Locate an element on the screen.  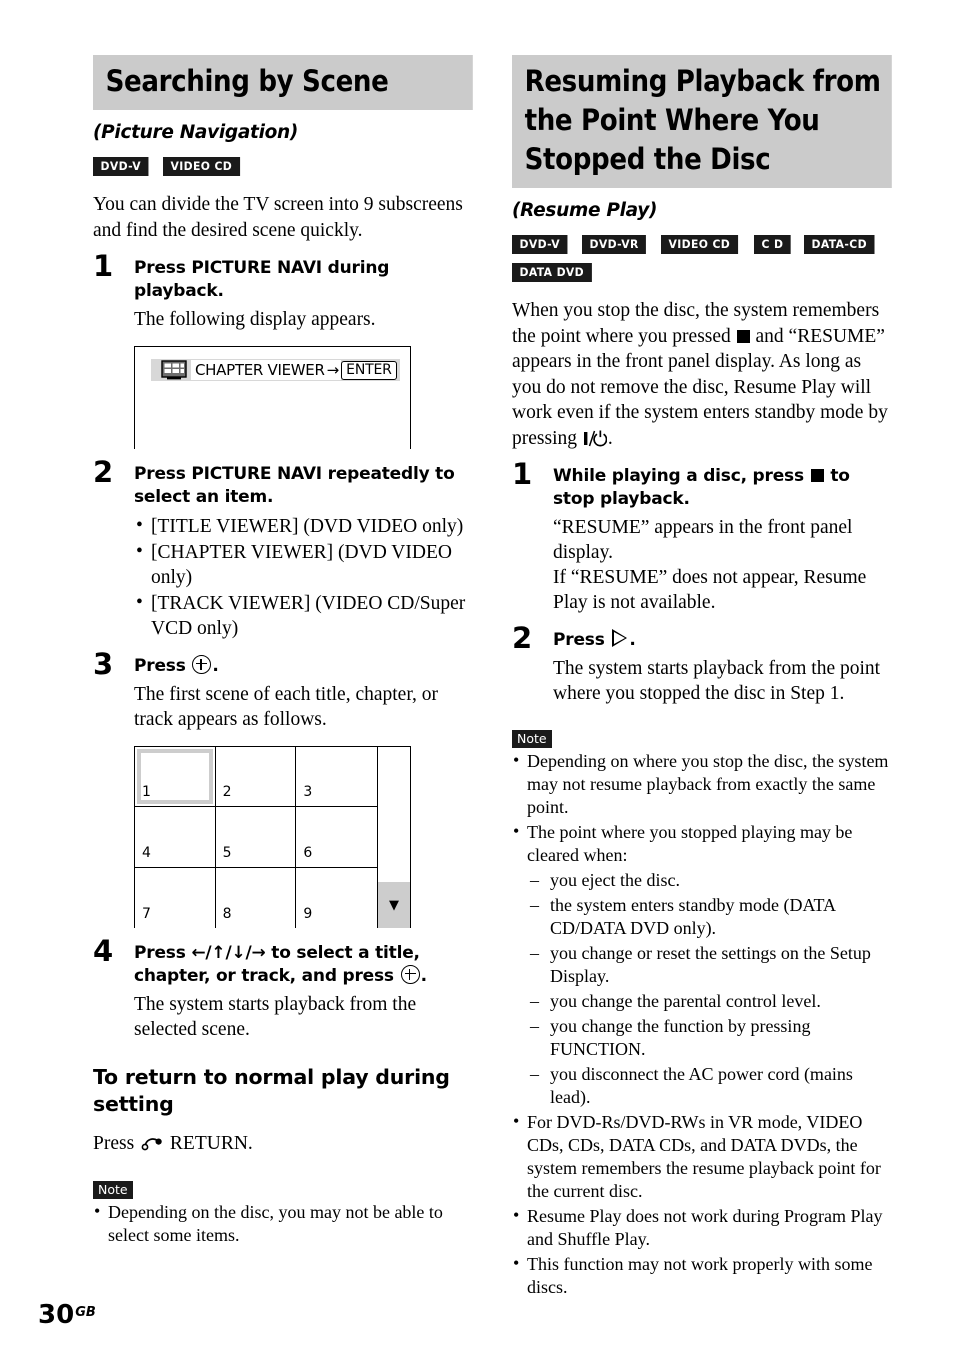
chevron-down-icon: ▼ is located at coordinates (394, 905).